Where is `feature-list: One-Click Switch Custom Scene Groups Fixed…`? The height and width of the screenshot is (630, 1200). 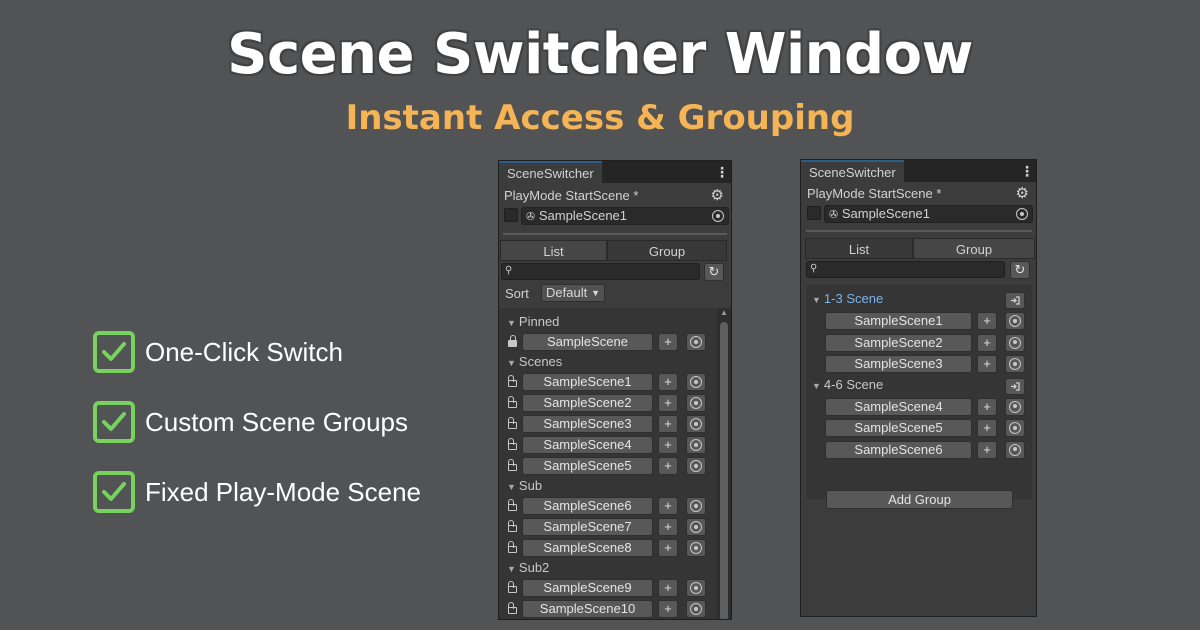
feature-list: One-Click Switch Custom Scene Groups Fixed… is located at coordinates (257, 435).